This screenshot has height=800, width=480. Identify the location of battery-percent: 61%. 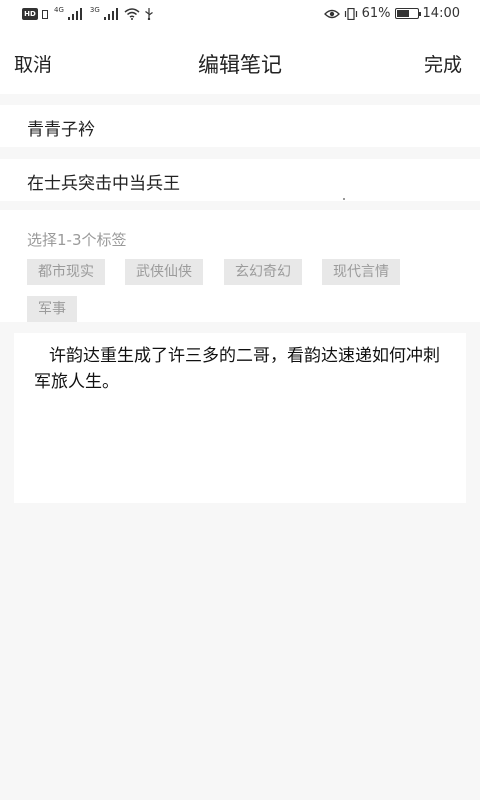
(376, 13).